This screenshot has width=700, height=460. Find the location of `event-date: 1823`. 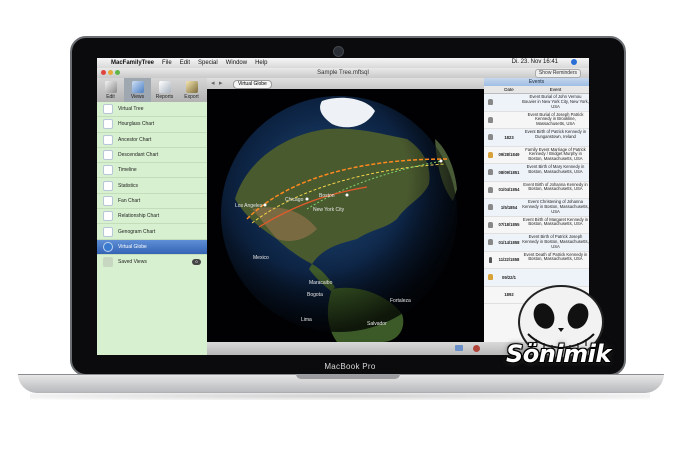

event-date: 1823 is located at coordinates (509, 137).